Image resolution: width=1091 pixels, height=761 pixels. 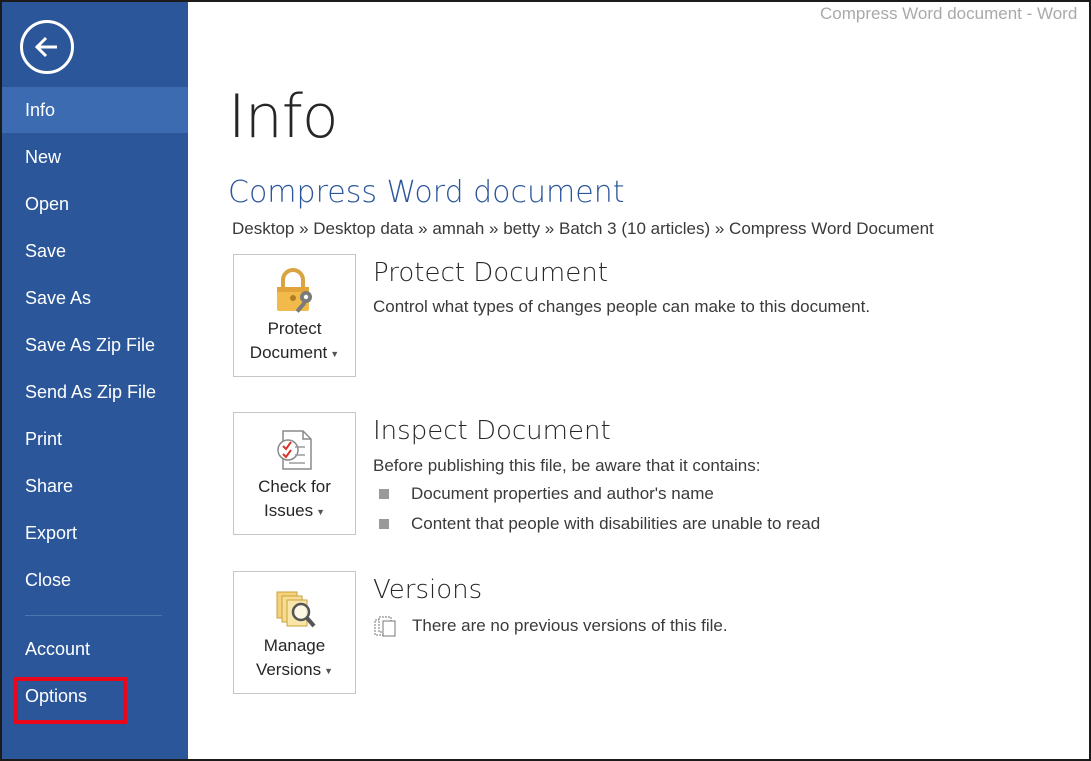 I want to click on sidebar-divider, so click(x=93, y=615).